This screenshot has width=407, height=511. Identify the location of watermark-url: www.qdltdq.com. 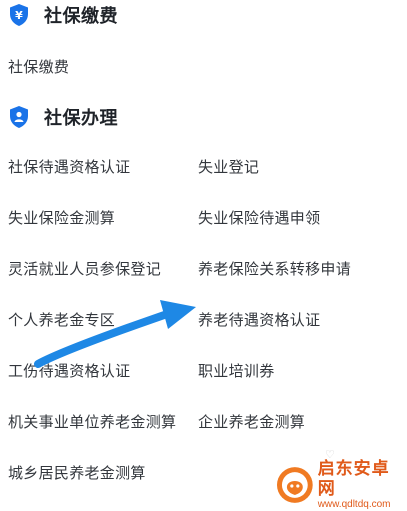
(354, 504).